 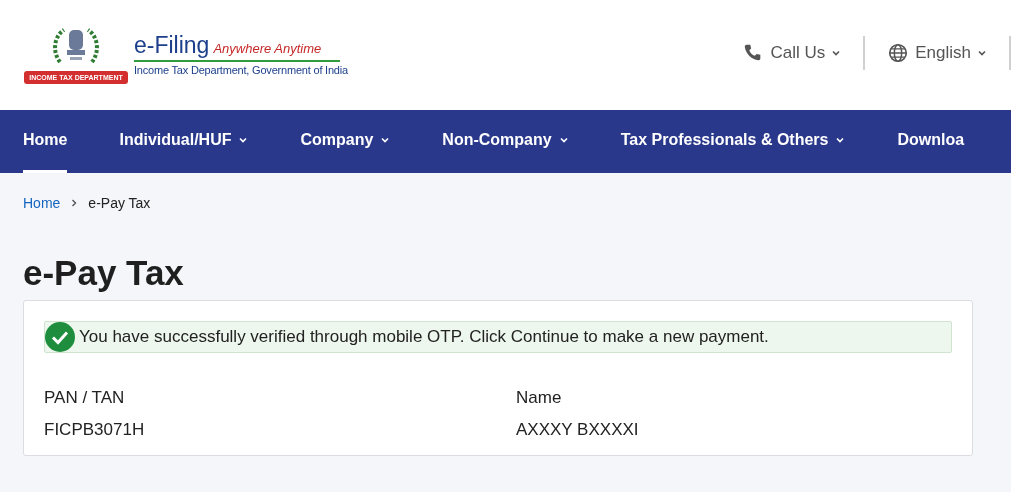 I want to click on chevron-icon, so click(x=74, y=203).